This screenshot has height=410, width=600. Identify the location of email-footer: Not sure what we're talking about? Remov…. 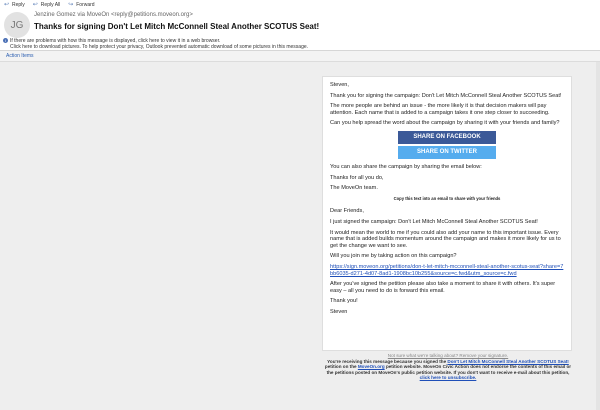
(448, 367).